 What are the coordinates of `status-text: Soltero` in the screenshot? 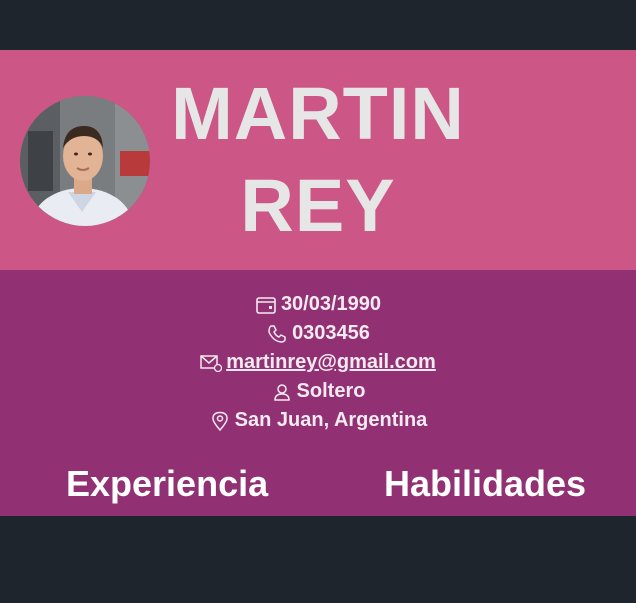 It's located at (331, 391).